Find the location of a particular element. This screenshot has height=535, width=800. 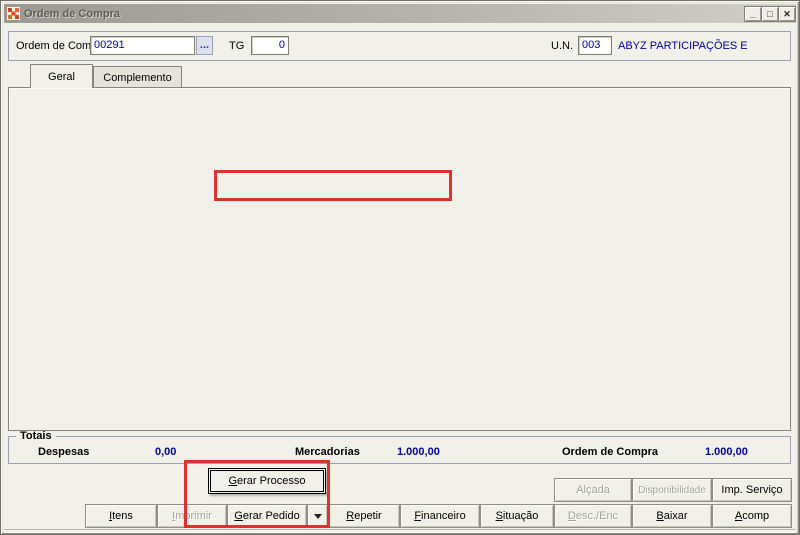

disponibilidade-button: Disponibilidade is located at coordinates (672, 490).